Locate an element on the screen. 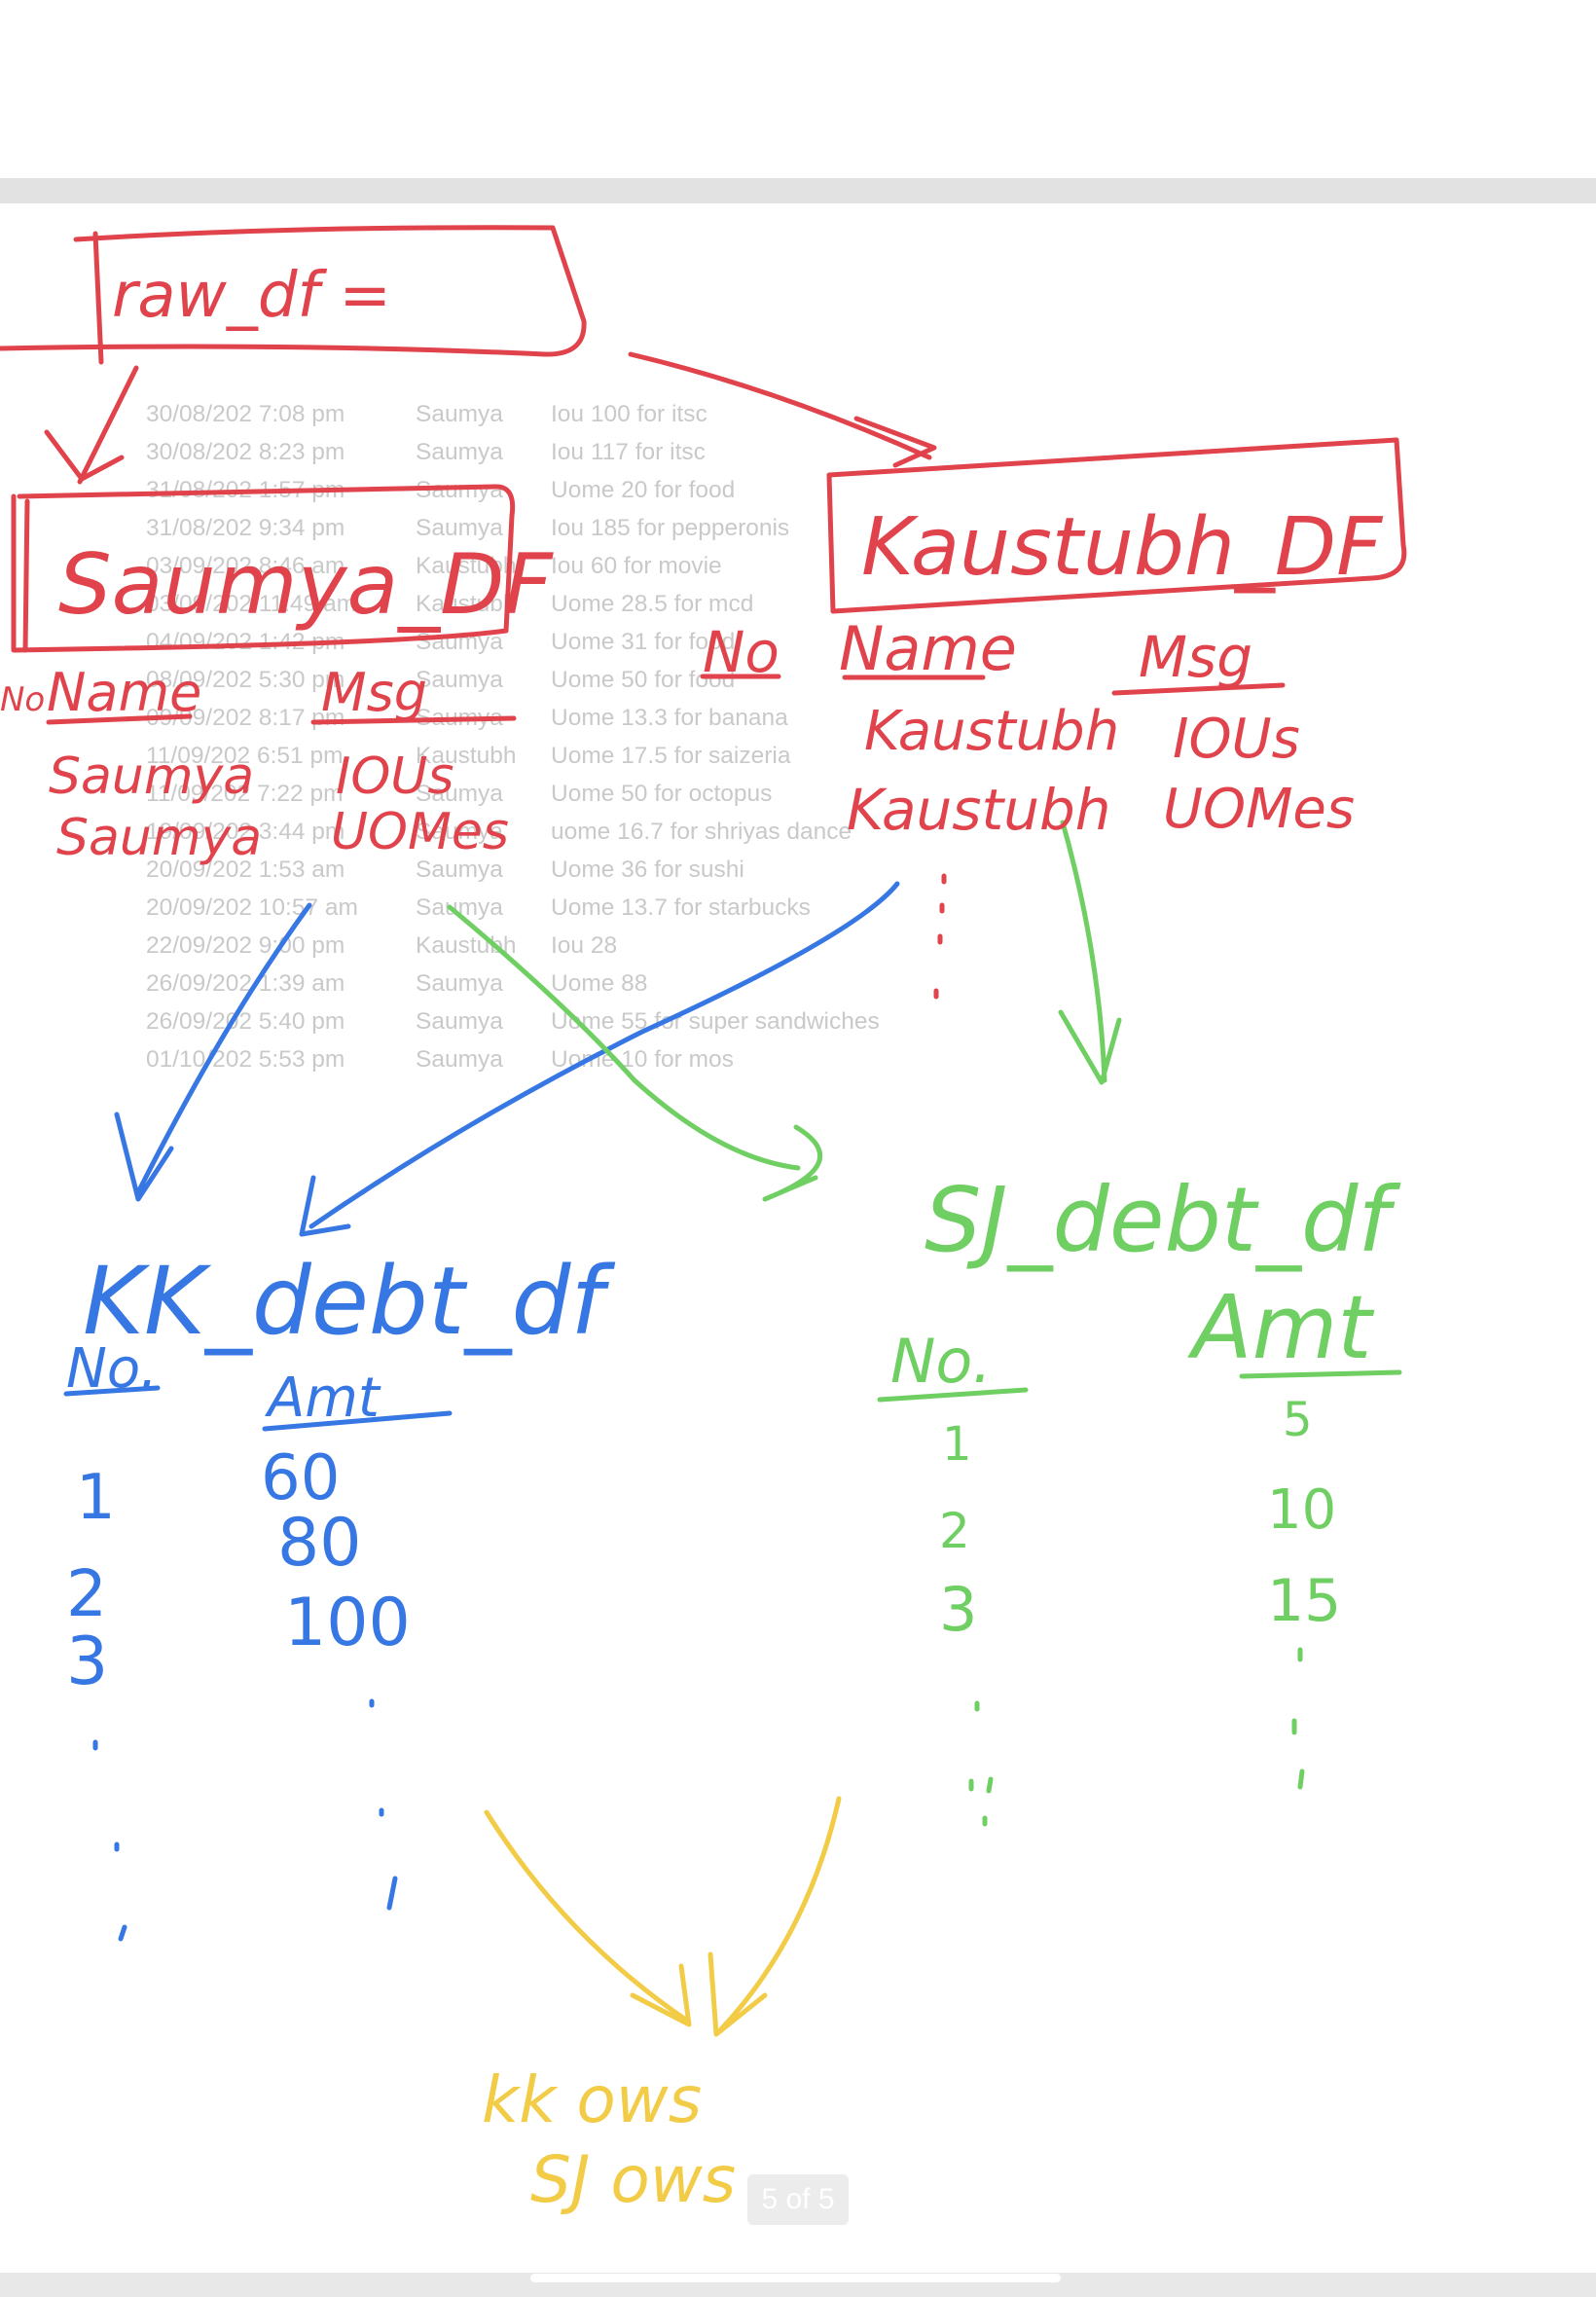  kk-row3-no: 3 is located at coordinates (87, 1661).